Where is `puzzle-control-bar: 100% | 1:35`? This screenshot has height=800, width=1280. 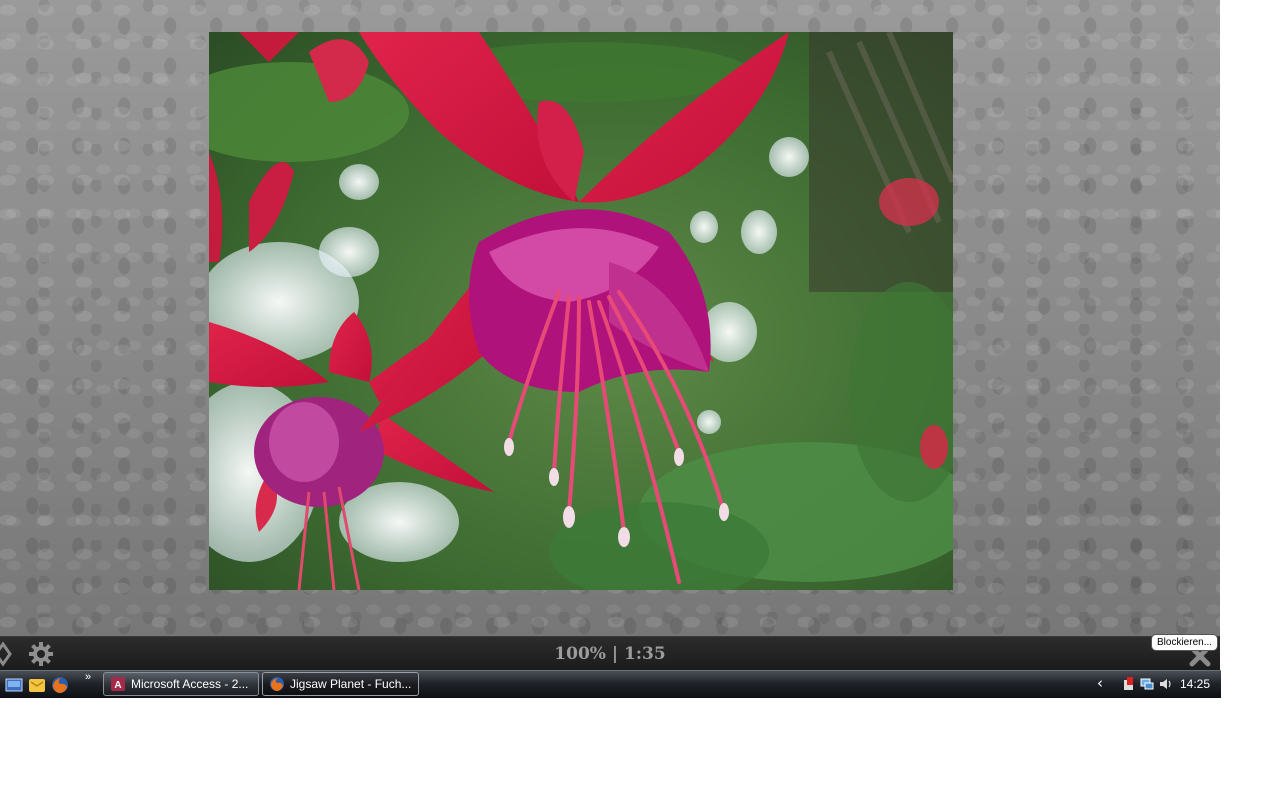
puzzle-control-bar: 100% | 1:35 is located at coordinates (610, 653).